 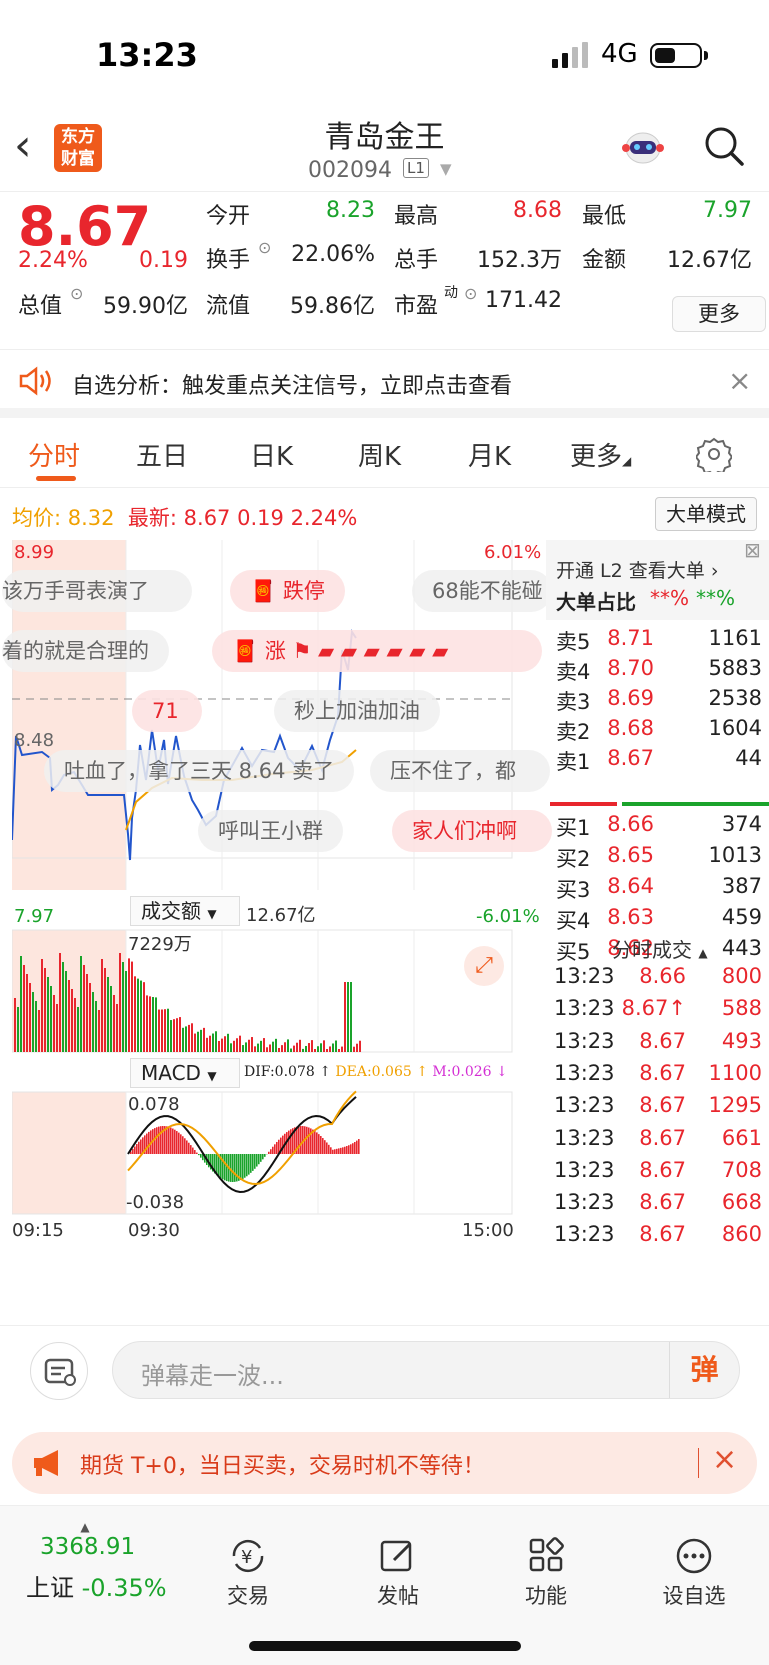 What do you see at coordinates (735, 638) in the screenshot?
I see `ask-volume: 1161` at bounding box center [735, 638].